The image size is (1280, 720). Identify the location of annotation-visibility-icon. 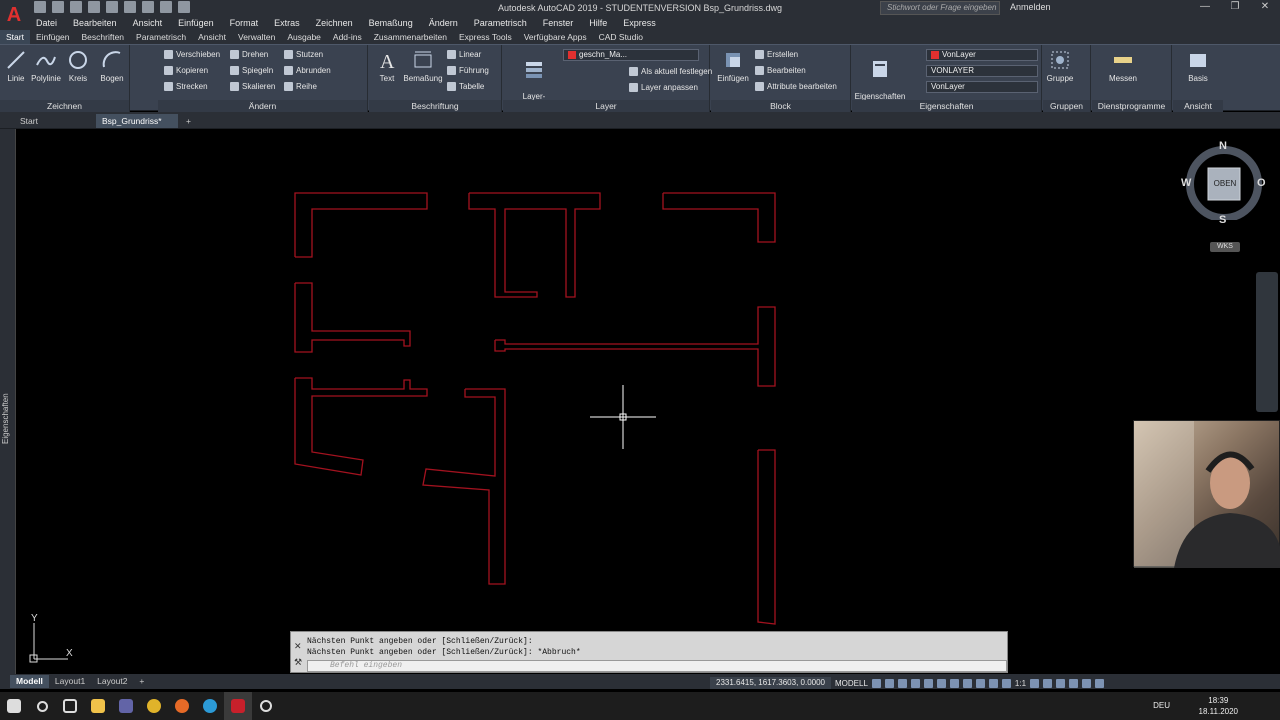
(1006, 683).